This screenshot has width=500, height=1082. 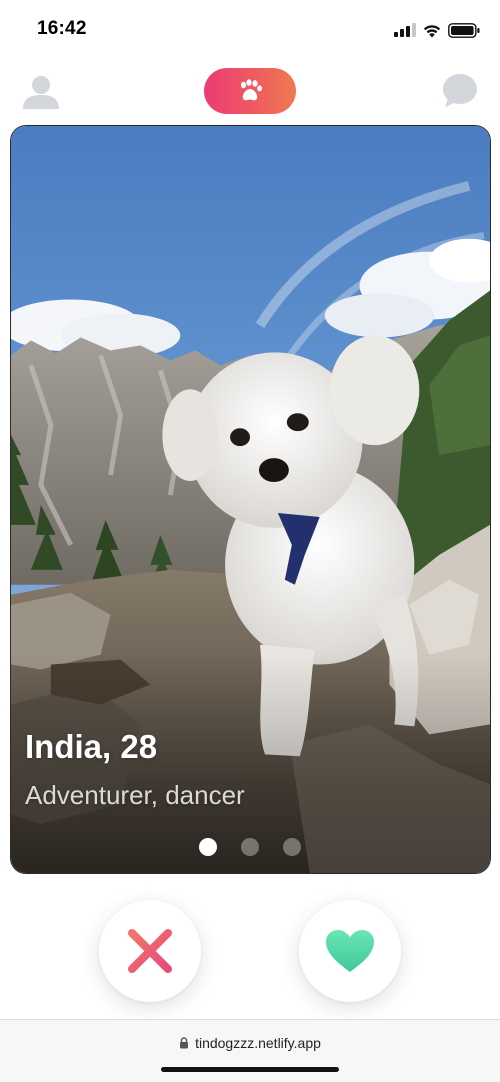 I want to click on status-icons, so click(x=437, y=30).